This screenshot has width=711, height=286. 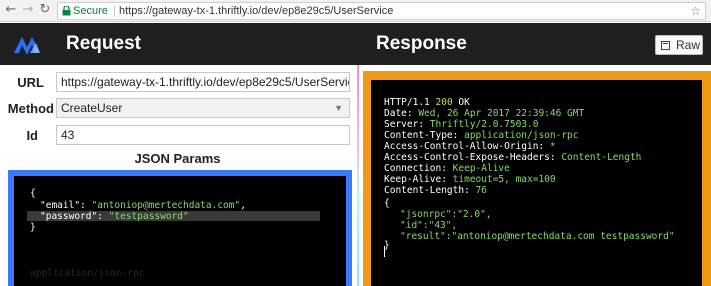 I want to click on raw-button: Raw, so click(x=679, y=45).